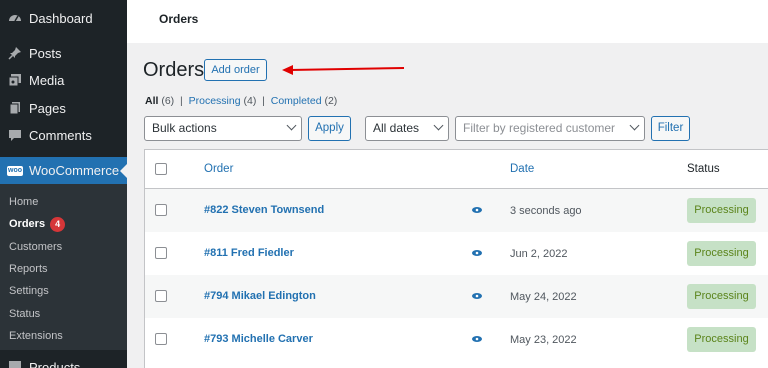 This screenshot has height=368, width=768. I want to click on sidebar-item-comments: Comments, so click(63, 135).